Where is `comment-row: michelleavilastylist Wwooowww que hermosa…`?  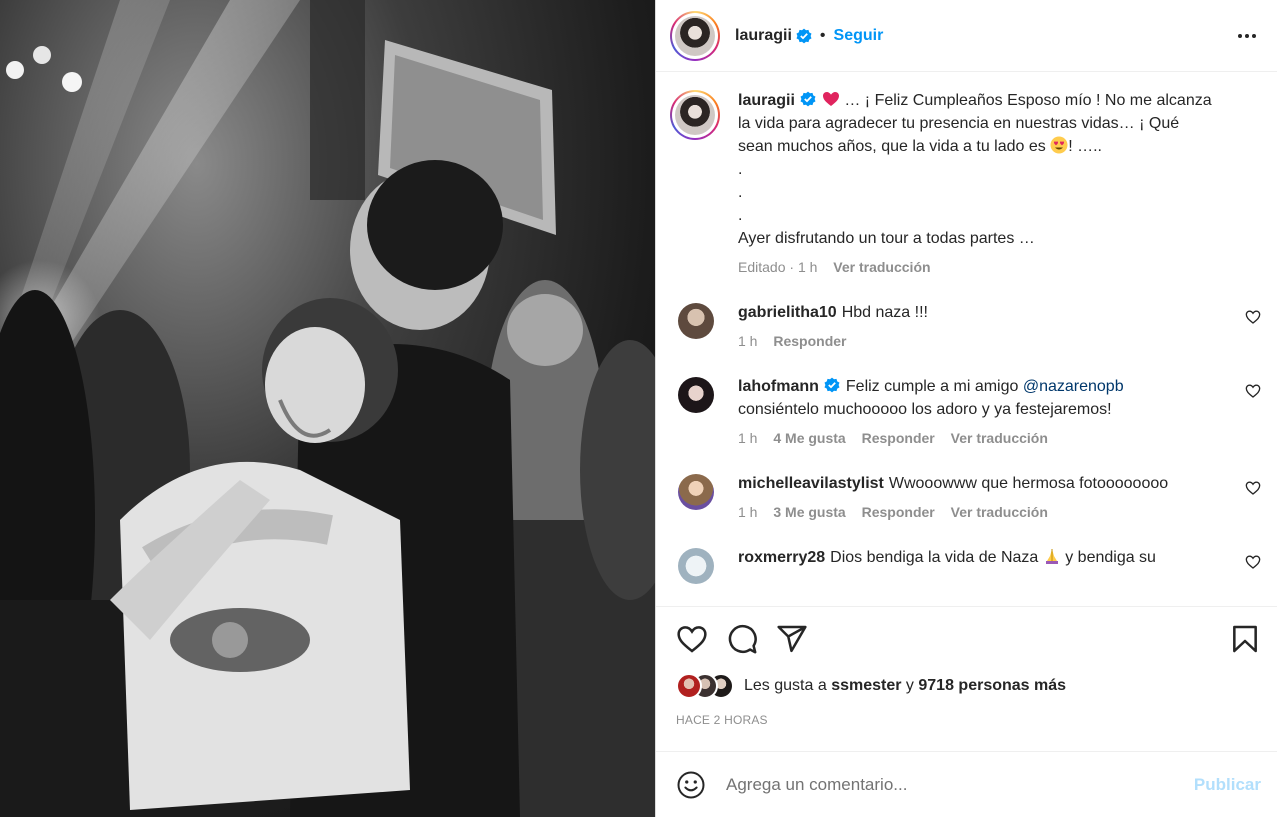 comment-row: michelleavilastylist Wwooowww que hermosa… is located at coordinates (965, 498).